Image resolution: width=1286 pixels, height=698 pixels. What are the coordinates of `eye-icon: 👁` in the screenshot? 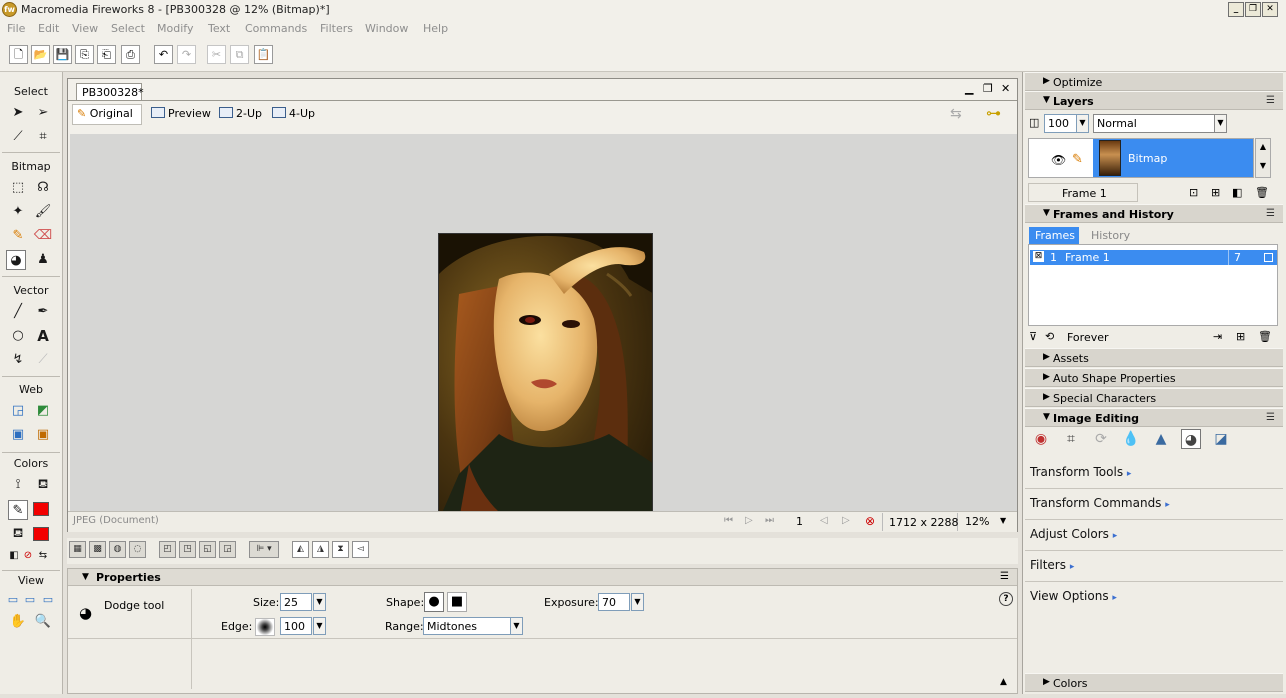 It's located at (1058, 160).